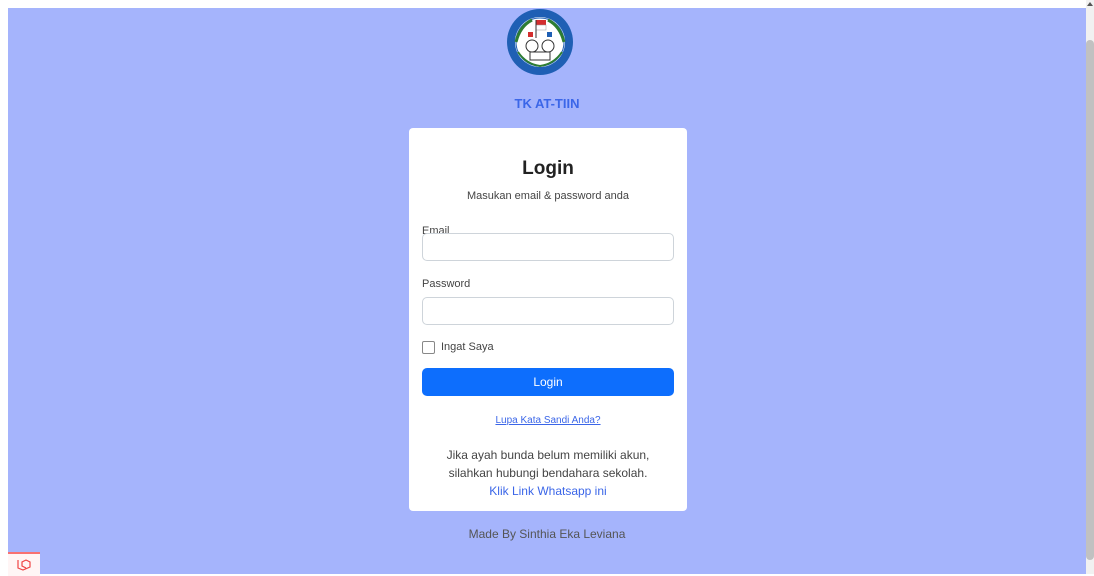  Describe the element at coordinates (548, 196) in the screenshot. I see `login-subtitle: Masukan email & password anda` at that location.